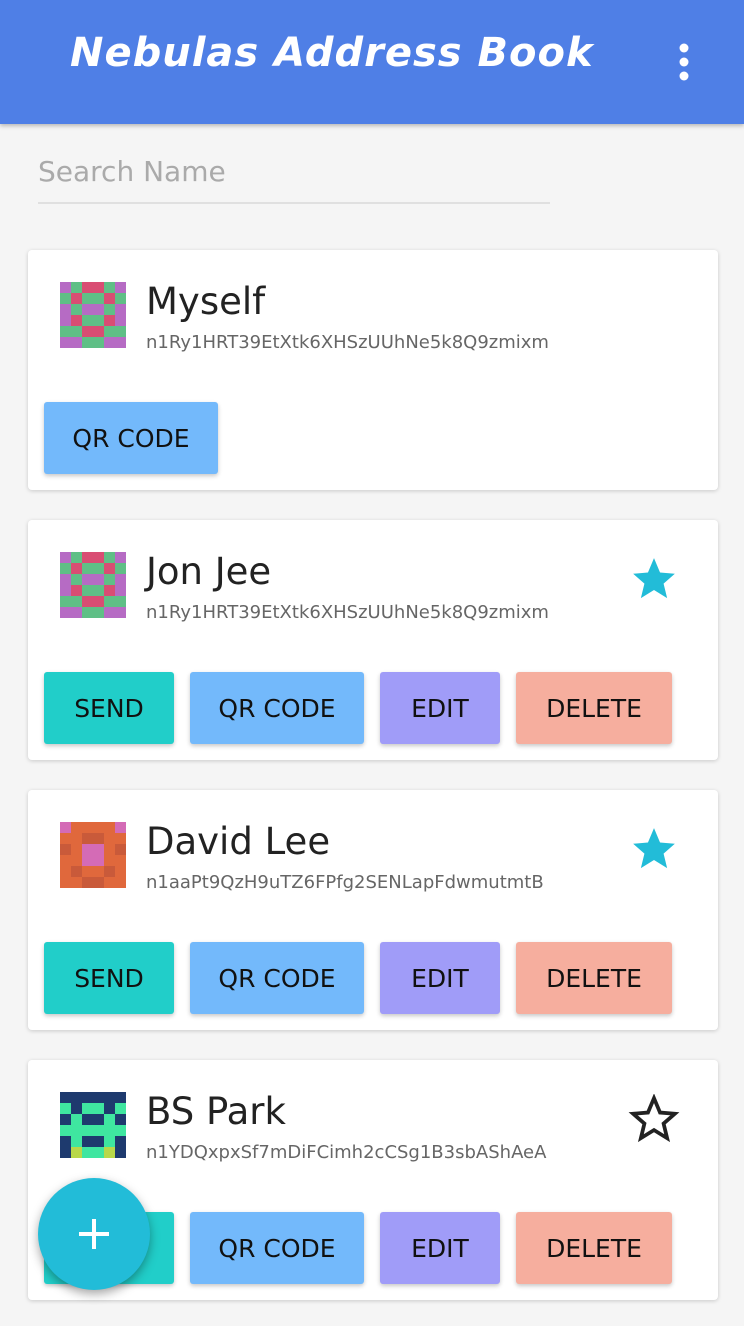 This screenshot has width=744, height=1326. I want to click on contact-name: Myself, so click(206, 301).